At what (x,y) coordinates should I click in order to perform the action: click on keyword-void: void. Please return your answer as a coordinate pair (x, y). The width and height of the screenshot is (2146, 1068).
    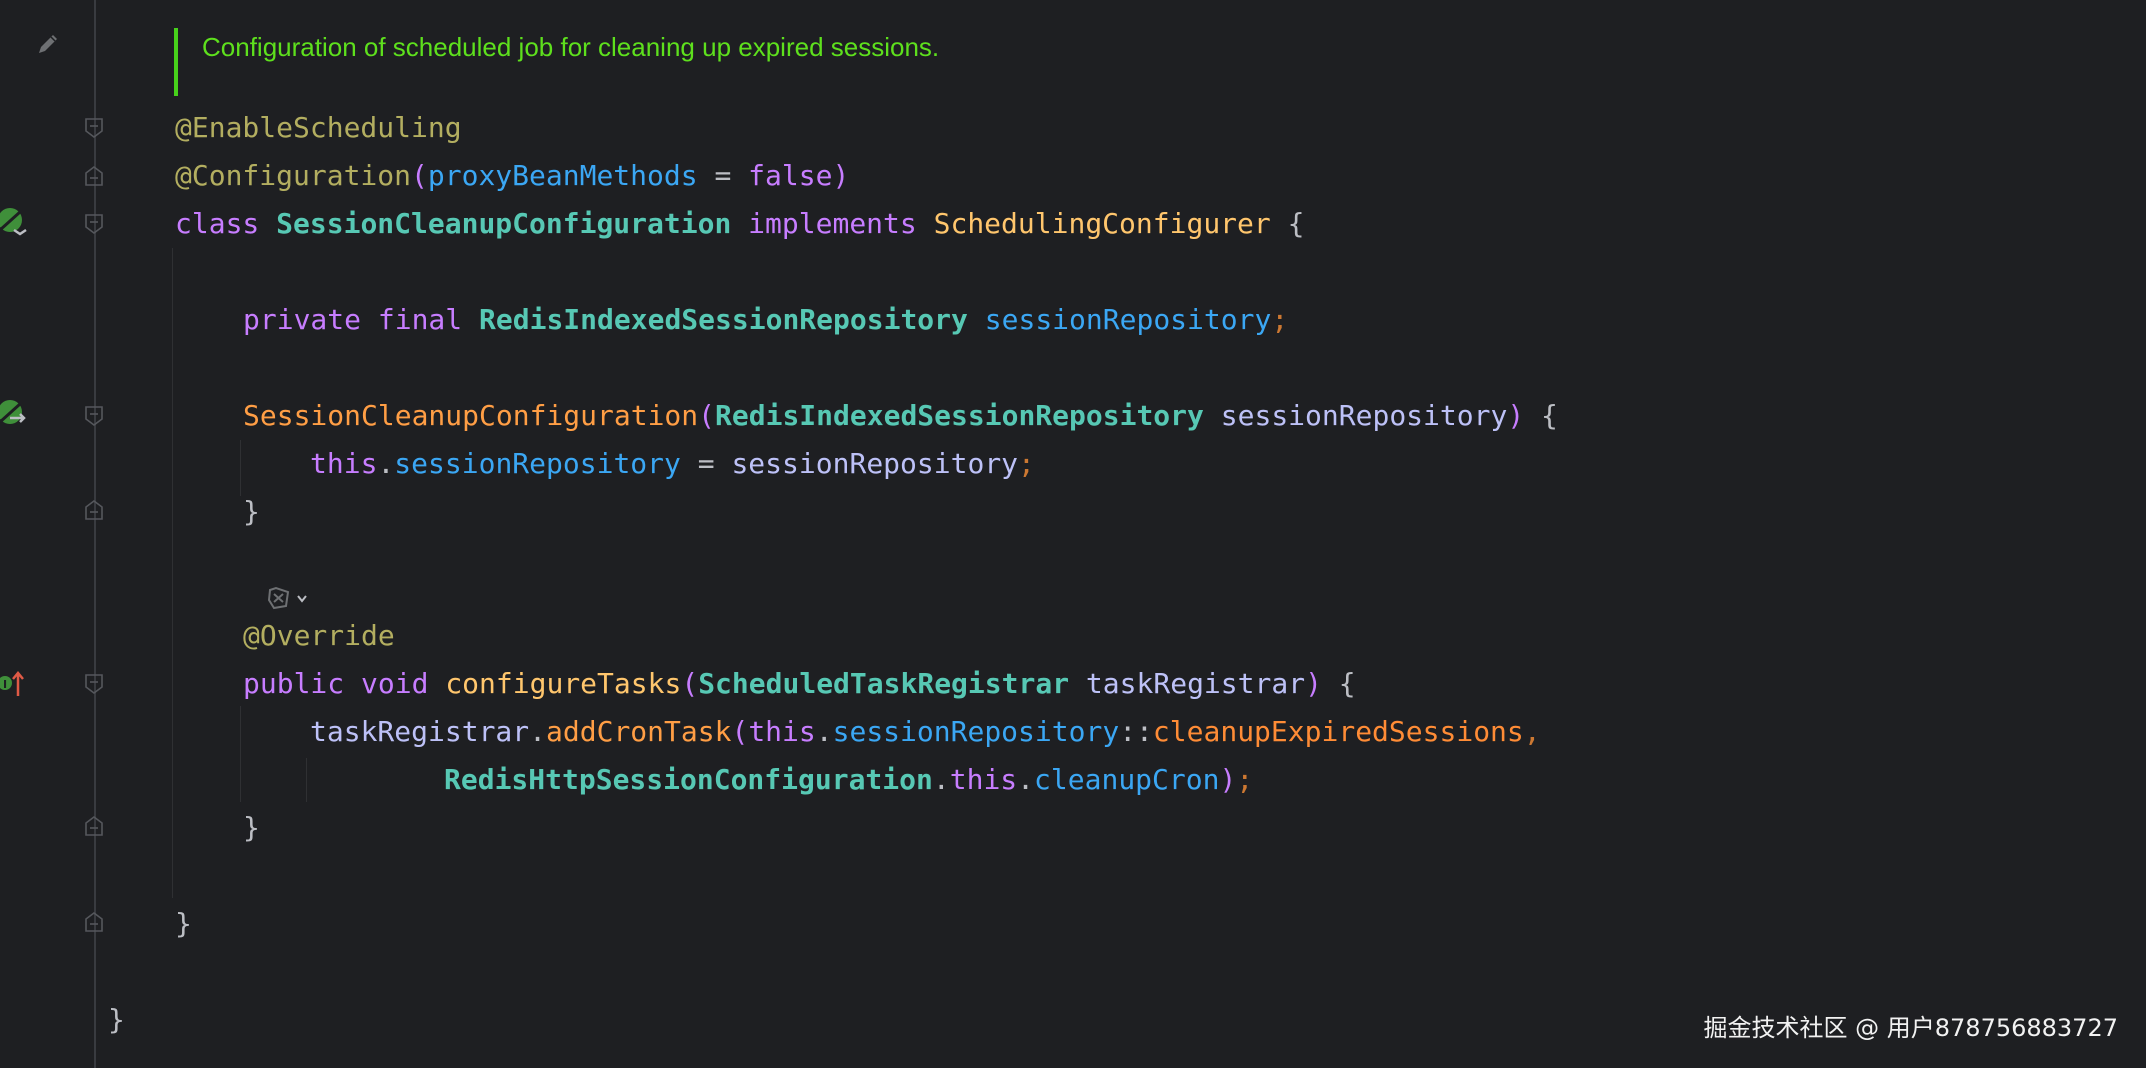
    Looking at the image, I should click on (403, 683).